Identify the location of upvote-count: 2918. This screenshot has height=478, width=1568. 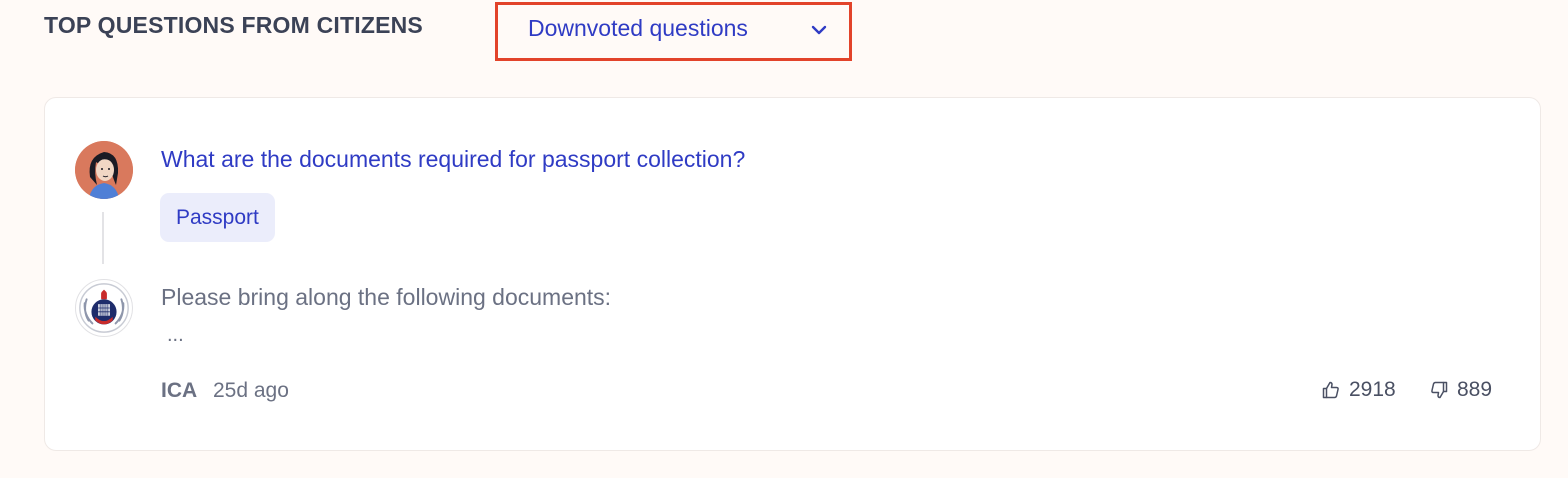
(1372, 389).